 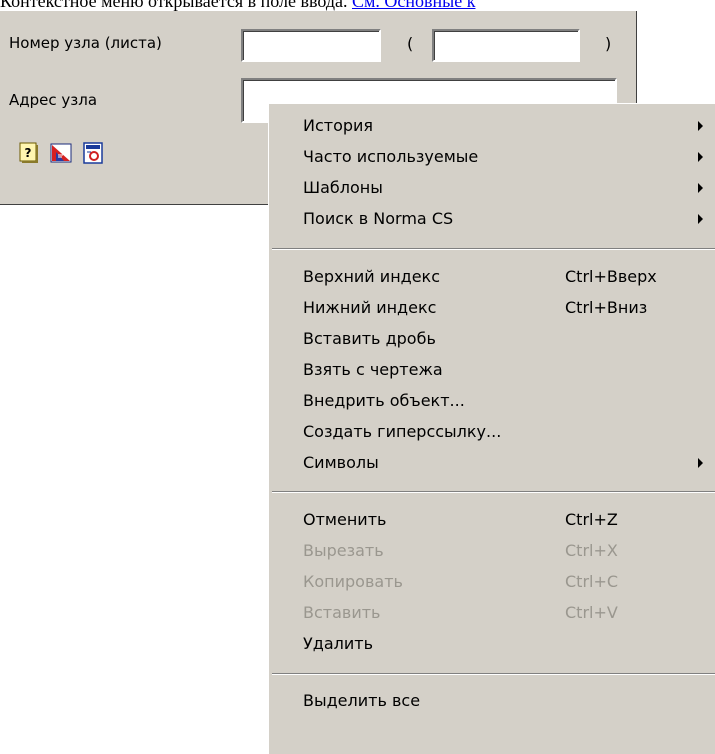 What do you see at coordinates (342, 612) in the screenshot?
I see `menu-item-label: Вставить` at bounding box center [342, 612].